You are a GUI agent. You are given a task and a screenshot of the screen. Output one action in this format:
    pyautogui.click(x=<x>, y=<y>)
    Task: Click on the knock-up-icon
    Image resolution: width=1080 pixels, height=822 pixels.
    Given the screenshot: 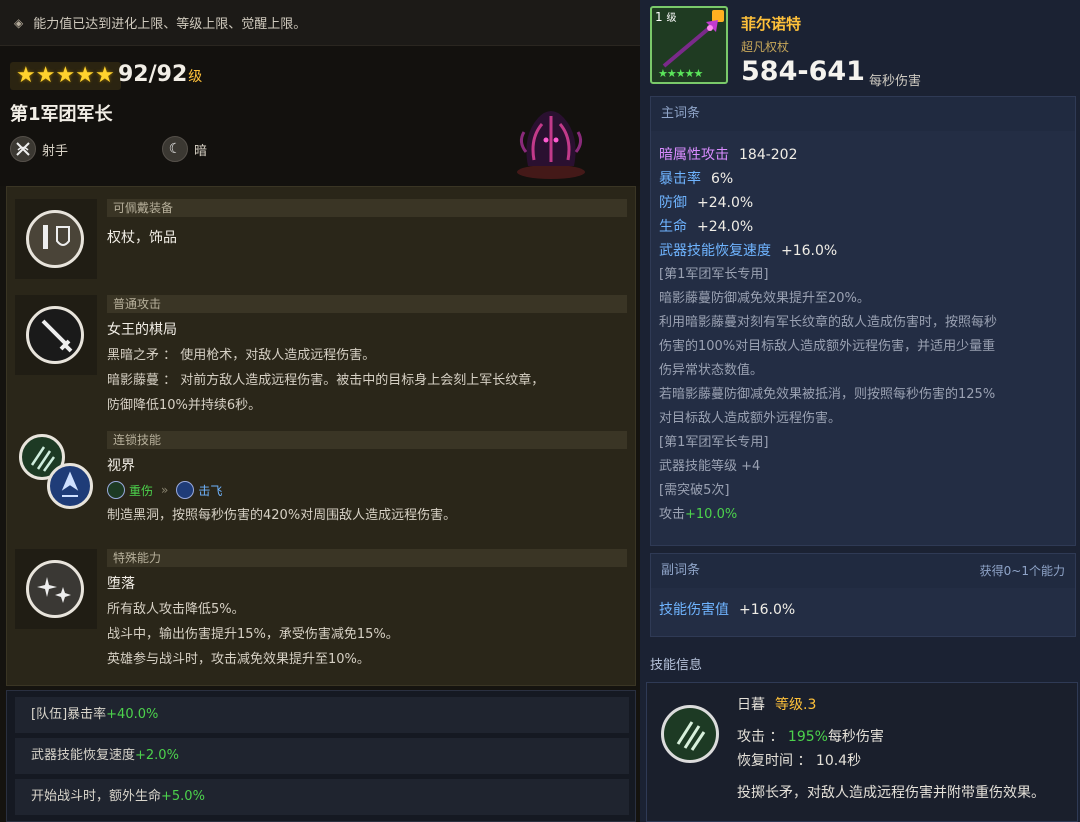 What is the action you would take?
    pyautogui.click(x=185, y=490)
    